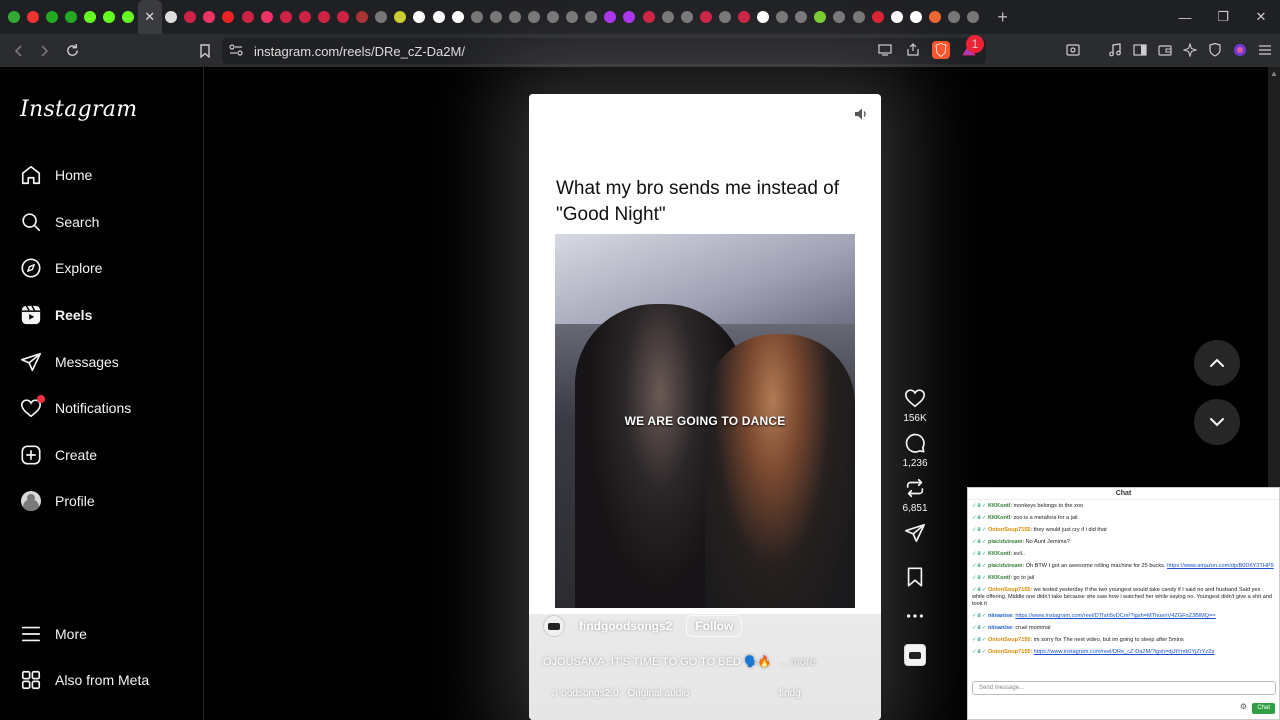 Image resolution: width=1280 pixels, height=720 pixels. I want to click on share-action, so click(915, 533).